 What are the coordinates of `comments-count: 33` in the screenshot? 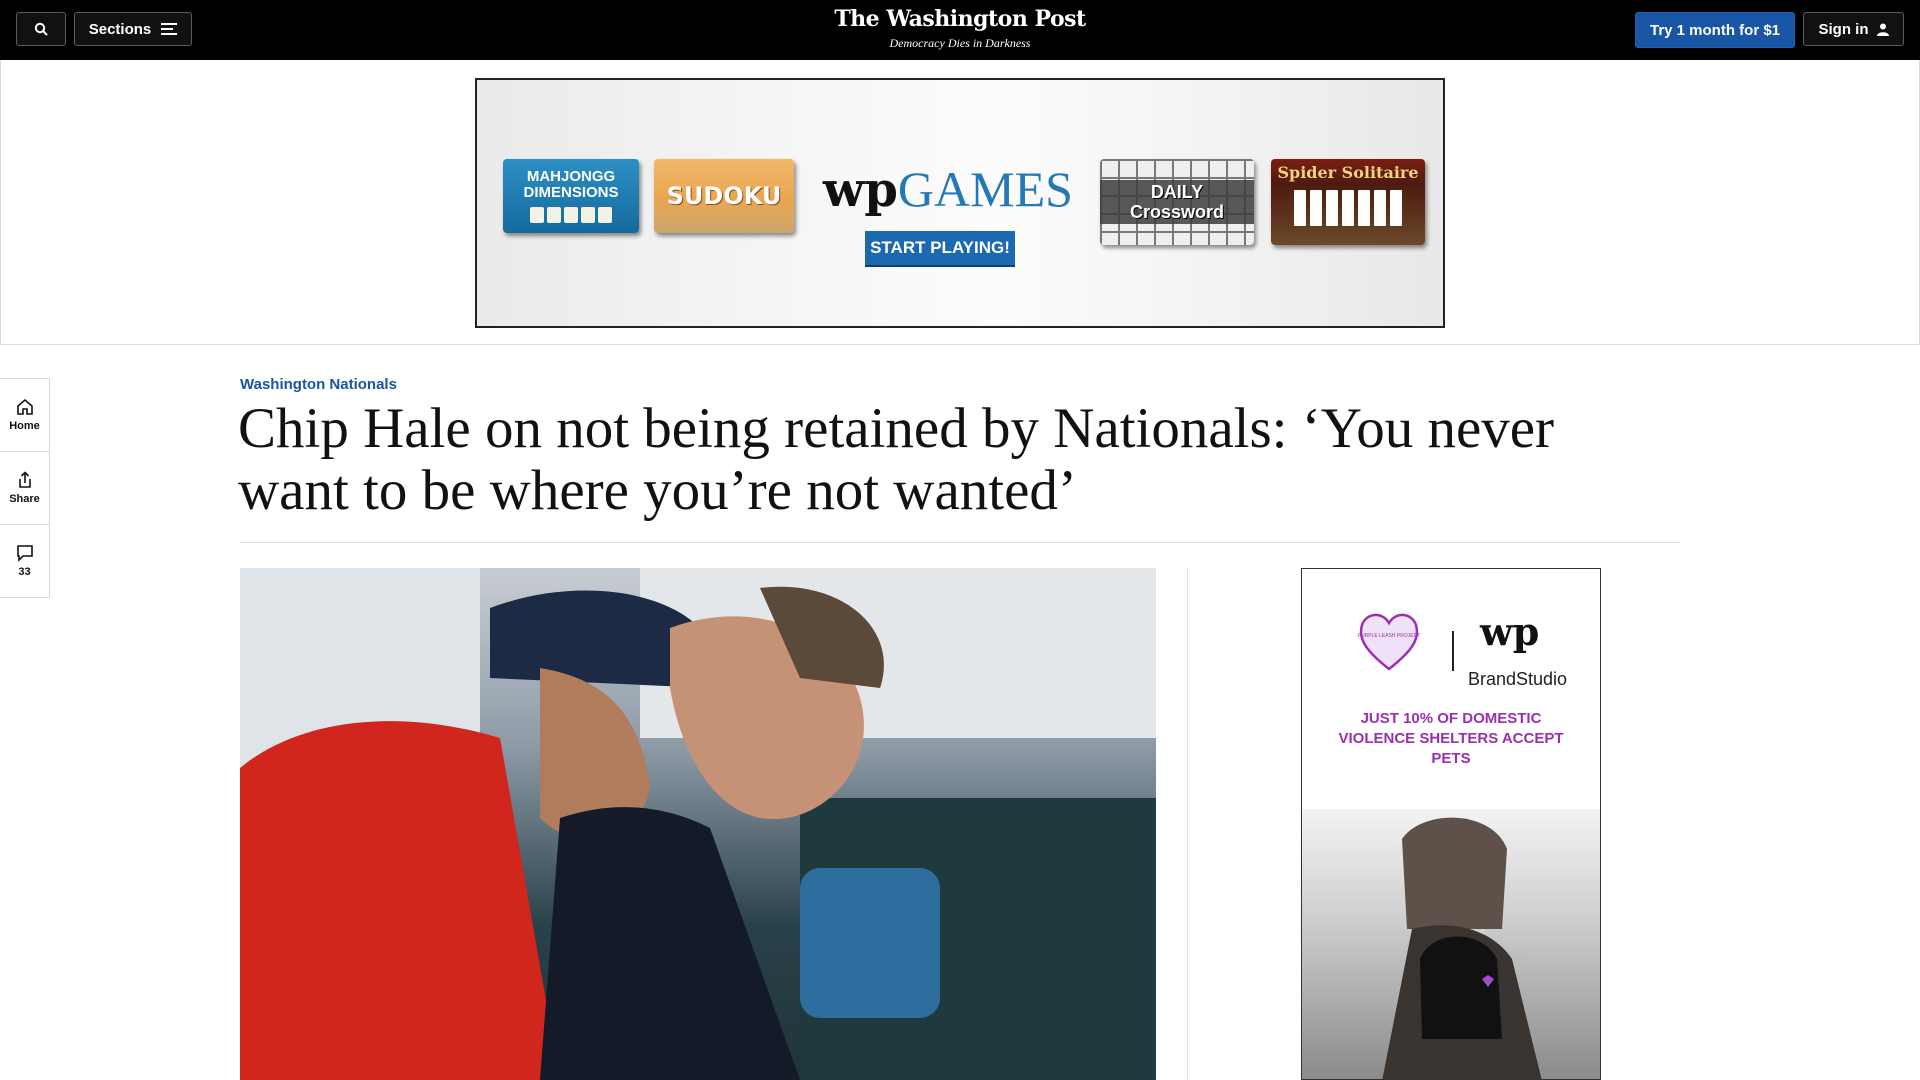 It's located at (24, 572).